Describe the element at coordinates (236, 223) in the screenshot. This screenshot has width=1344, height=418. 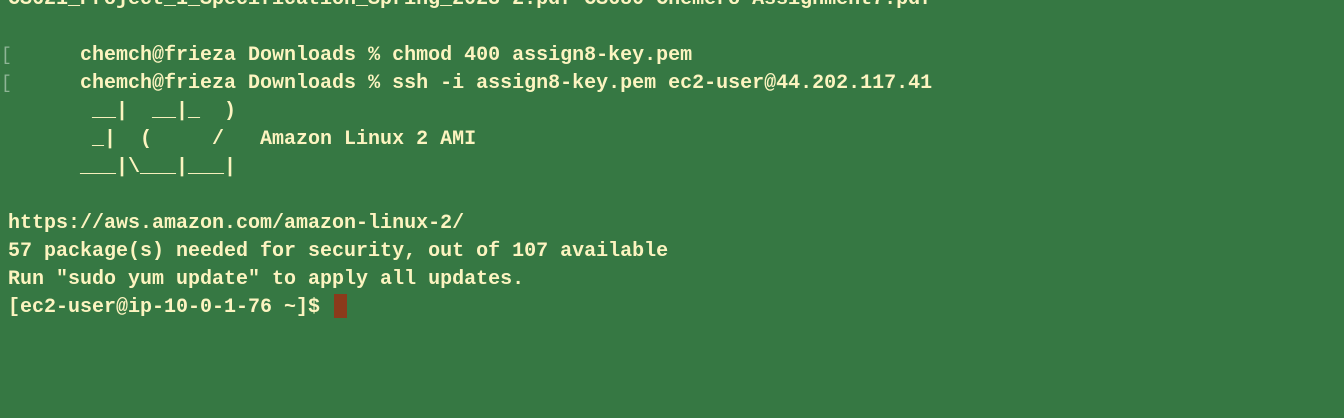
I see `terminal-line-url: https://aws.amazon.com/amazon-linux-2/` at that location.